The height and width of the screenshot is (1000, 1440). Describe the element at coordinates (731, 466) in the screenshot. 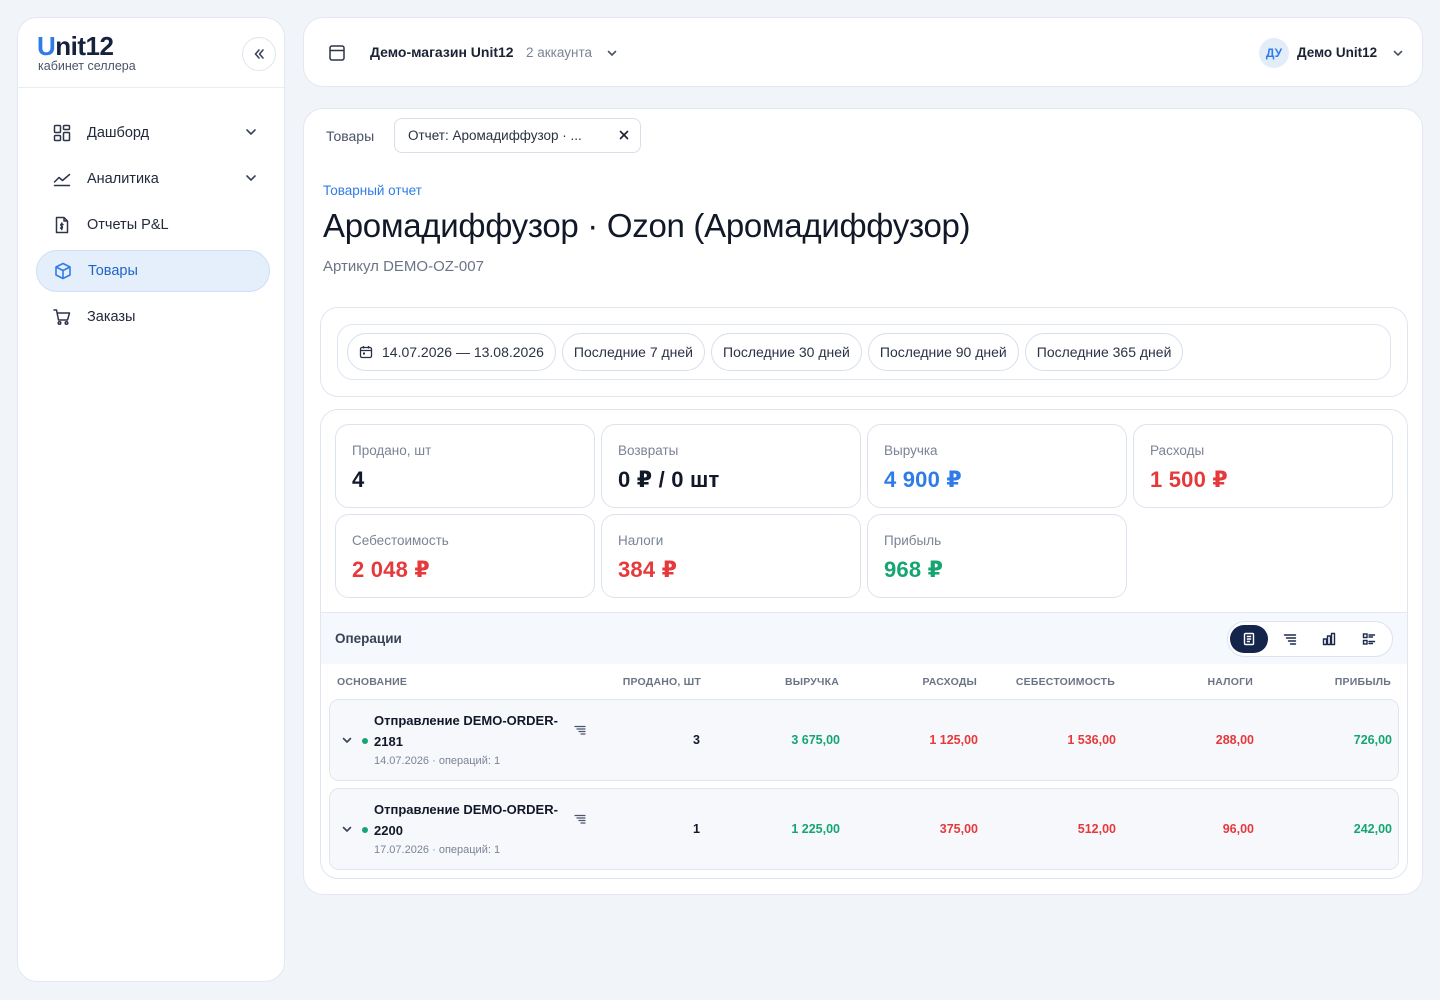

I see `stat-returns: Возвраты 0 ₽ / 0 шт` at that location.